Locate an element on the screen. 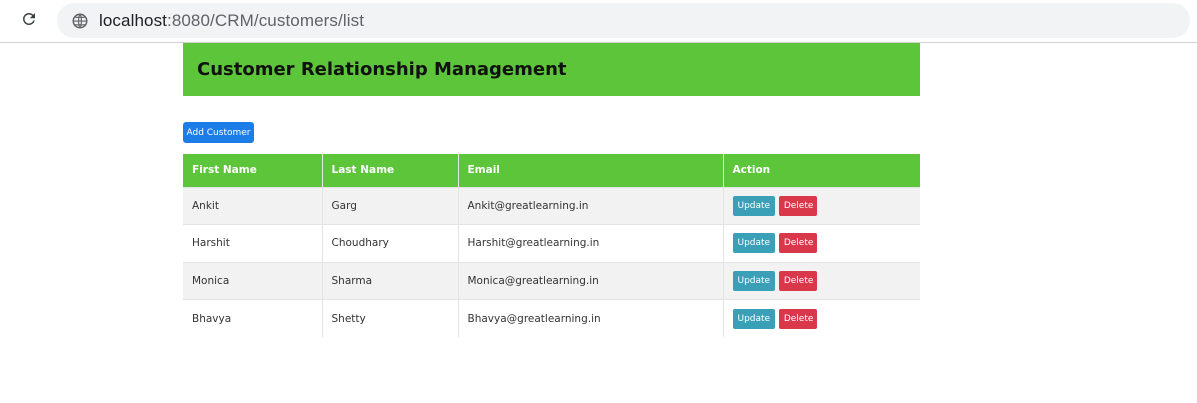 This screenshot has width=1197, height=403. app-header: Customer Relationship Management is located at coordinates (551, 69).